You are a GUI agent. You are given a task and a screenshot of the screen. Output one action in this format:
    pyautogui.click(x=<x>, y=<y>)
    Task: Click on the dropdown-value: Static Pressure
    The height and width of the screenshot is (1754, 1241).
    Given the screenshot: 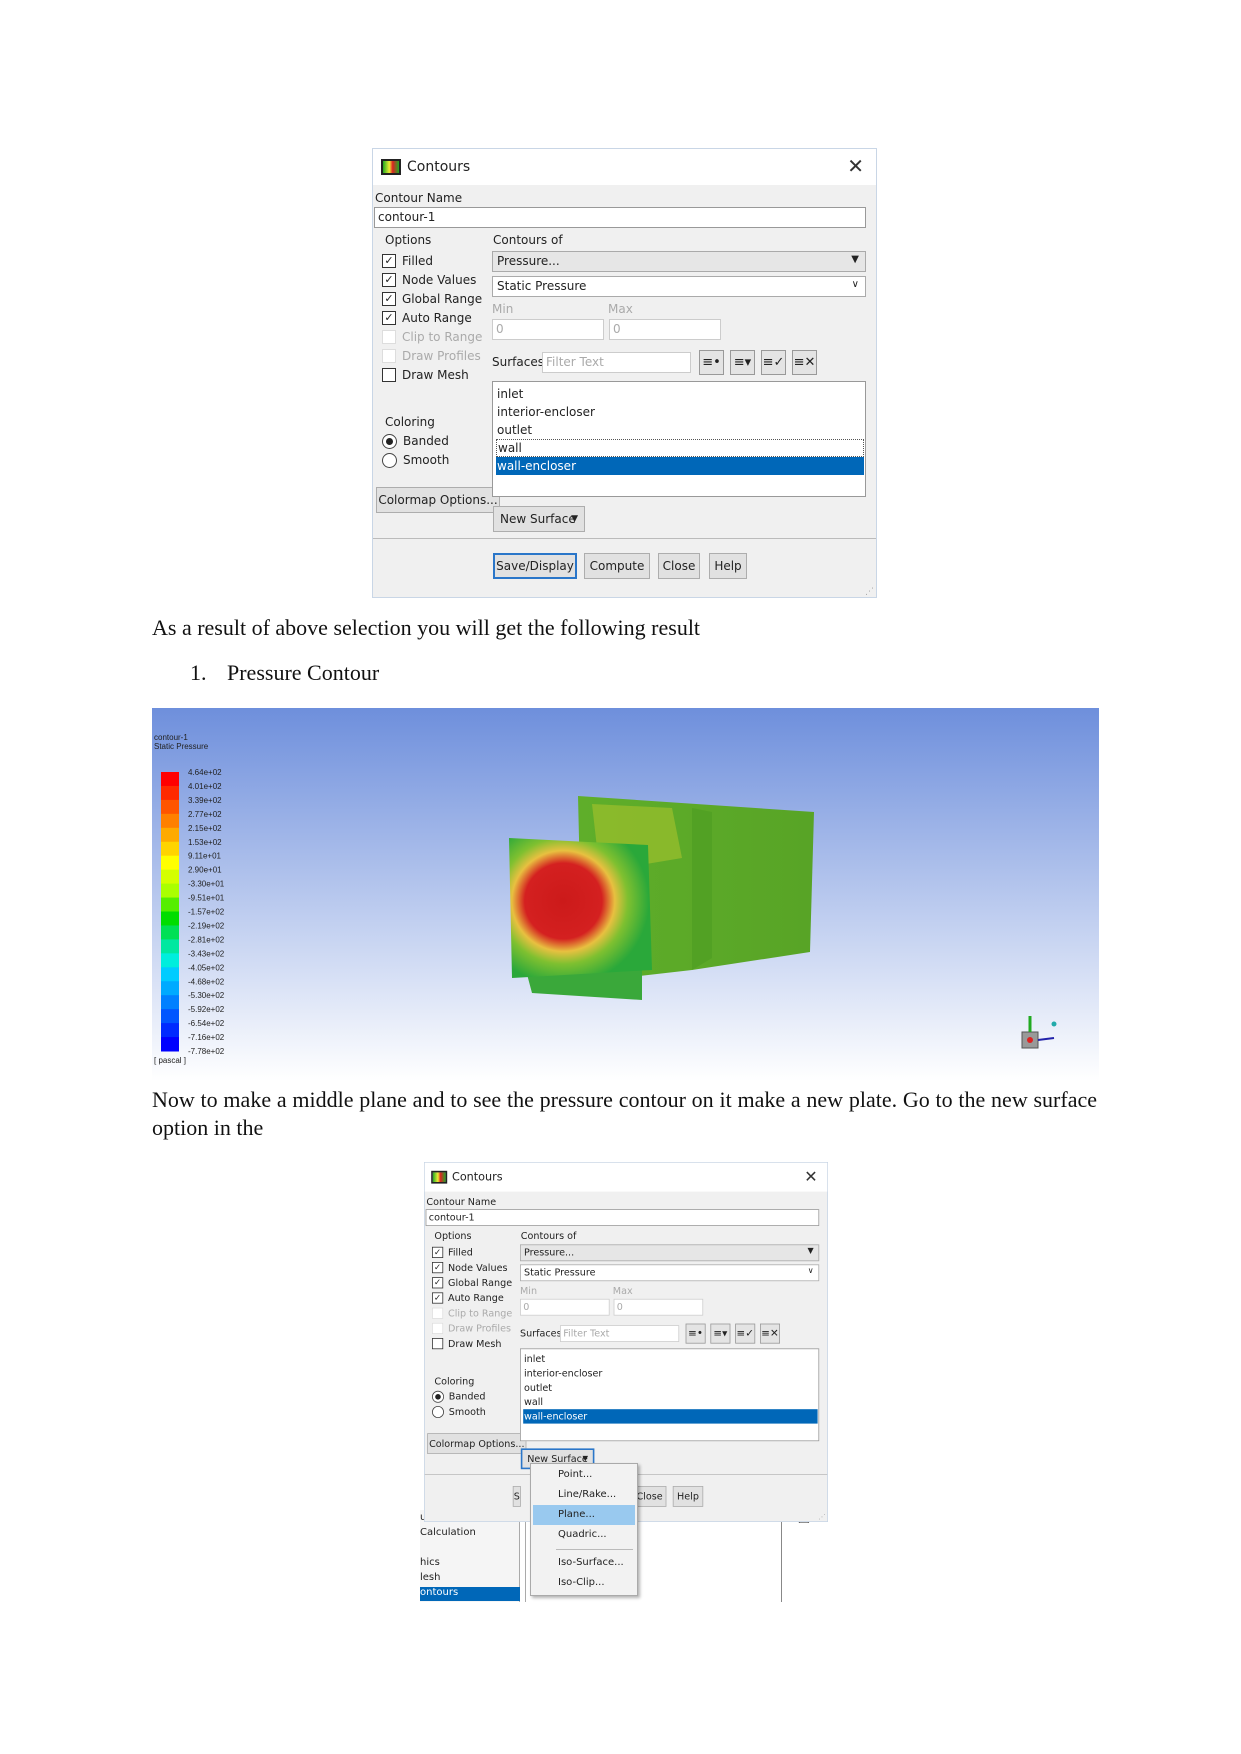 What is the action you would take?
    pyautogui.click(x=560, y=1272)
    